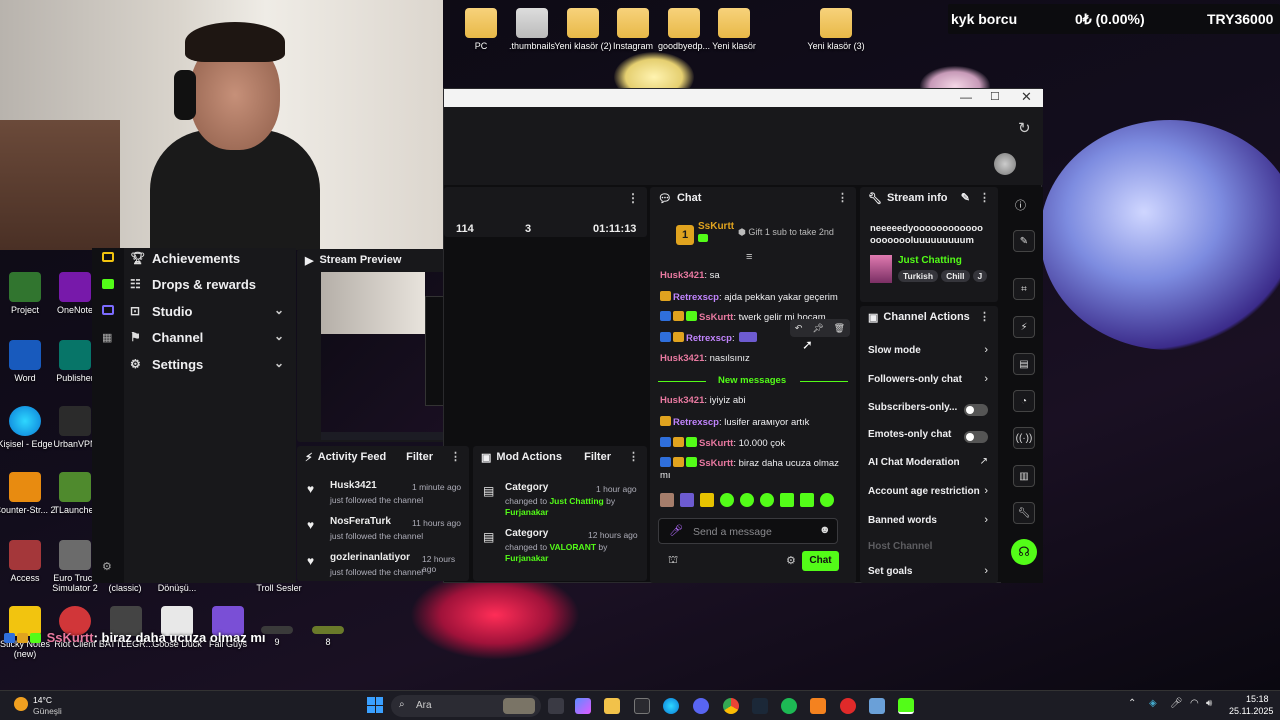  What do you see at coordinates (930, 467) in the screenshot?
I see `ai-moderation-row: AI Chat Moderation` at bounding box center [930, 467].